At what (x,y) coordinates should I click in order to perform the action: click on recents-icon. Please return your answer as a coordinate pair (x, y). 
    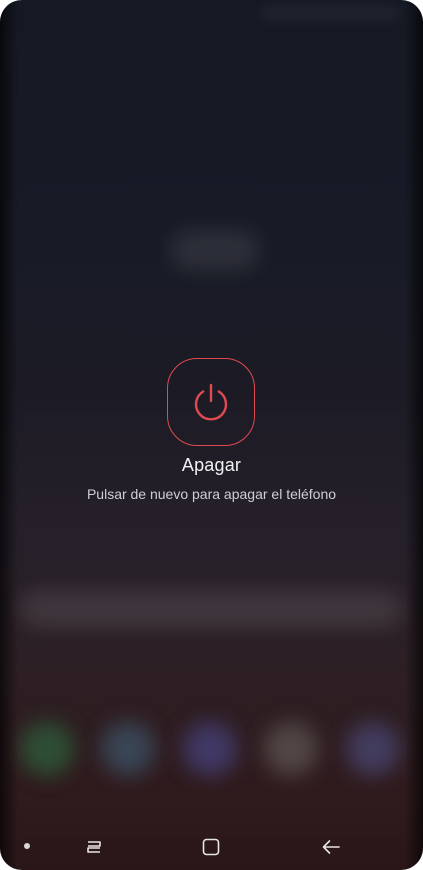
    Looking at the image, I should click on (94, 847).